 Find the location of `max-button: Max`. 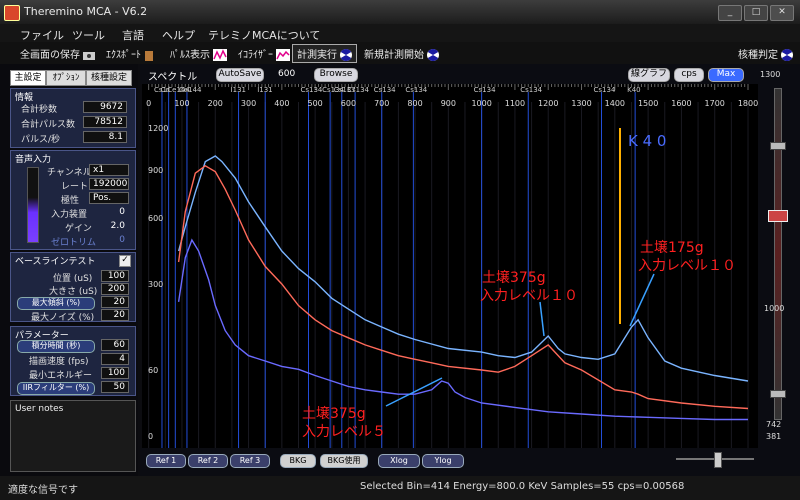

max-button: Max is located at coordinates (726, 75).